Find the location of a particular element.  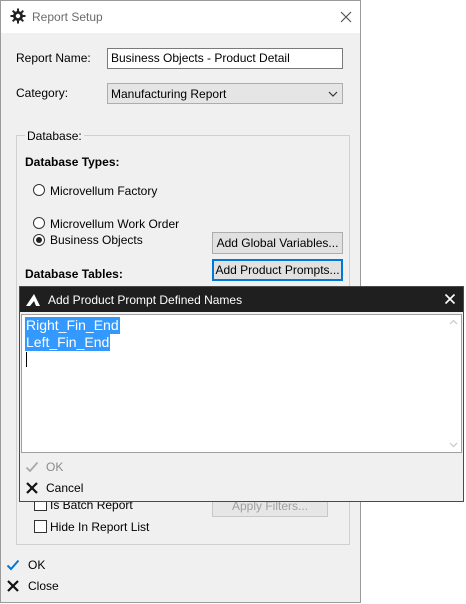

database-types-label: Database Types: is located at coordinates (72, 162).